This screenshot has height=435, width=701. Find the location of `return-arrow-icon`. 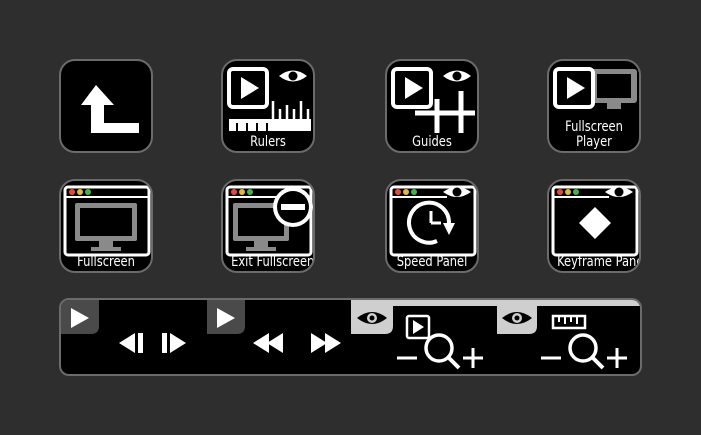

return-arrow-icon is located at coordinates (110, 109).